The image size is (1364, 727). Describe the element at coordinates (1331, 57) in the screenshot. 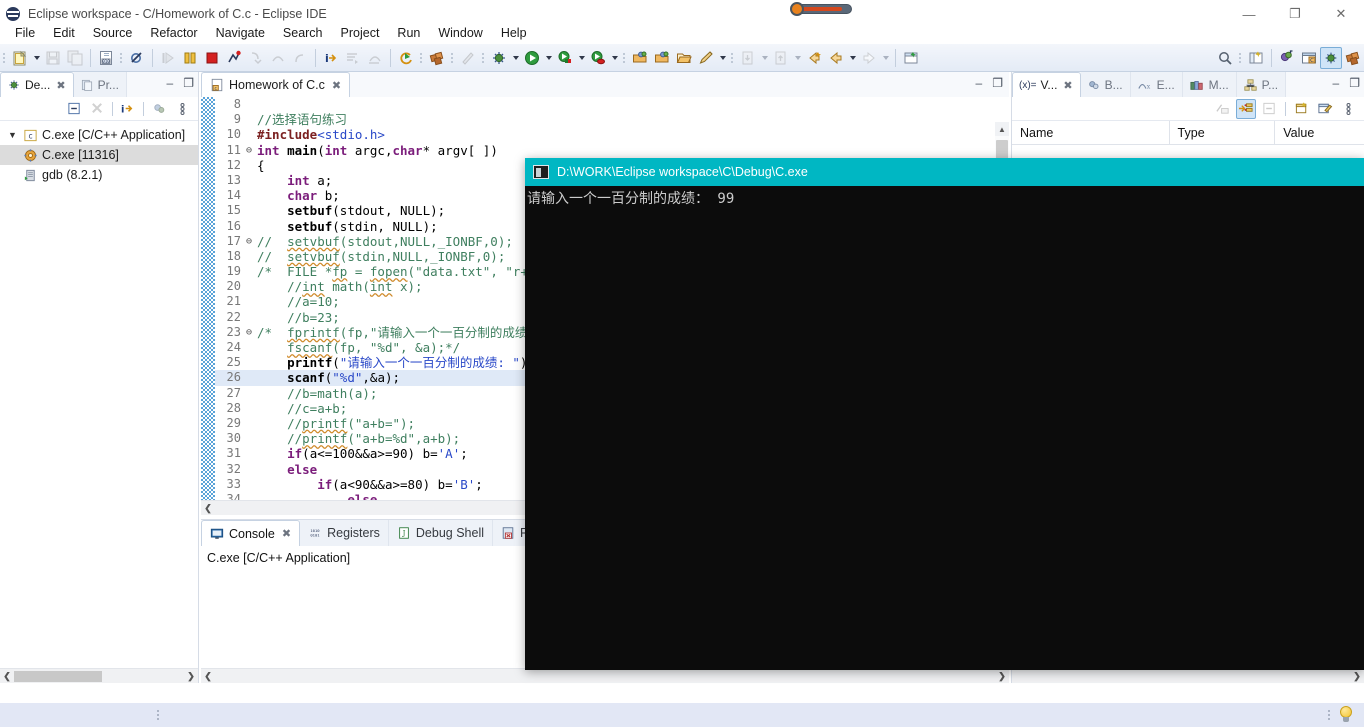

I see `perspective-debug-icon` at that location.